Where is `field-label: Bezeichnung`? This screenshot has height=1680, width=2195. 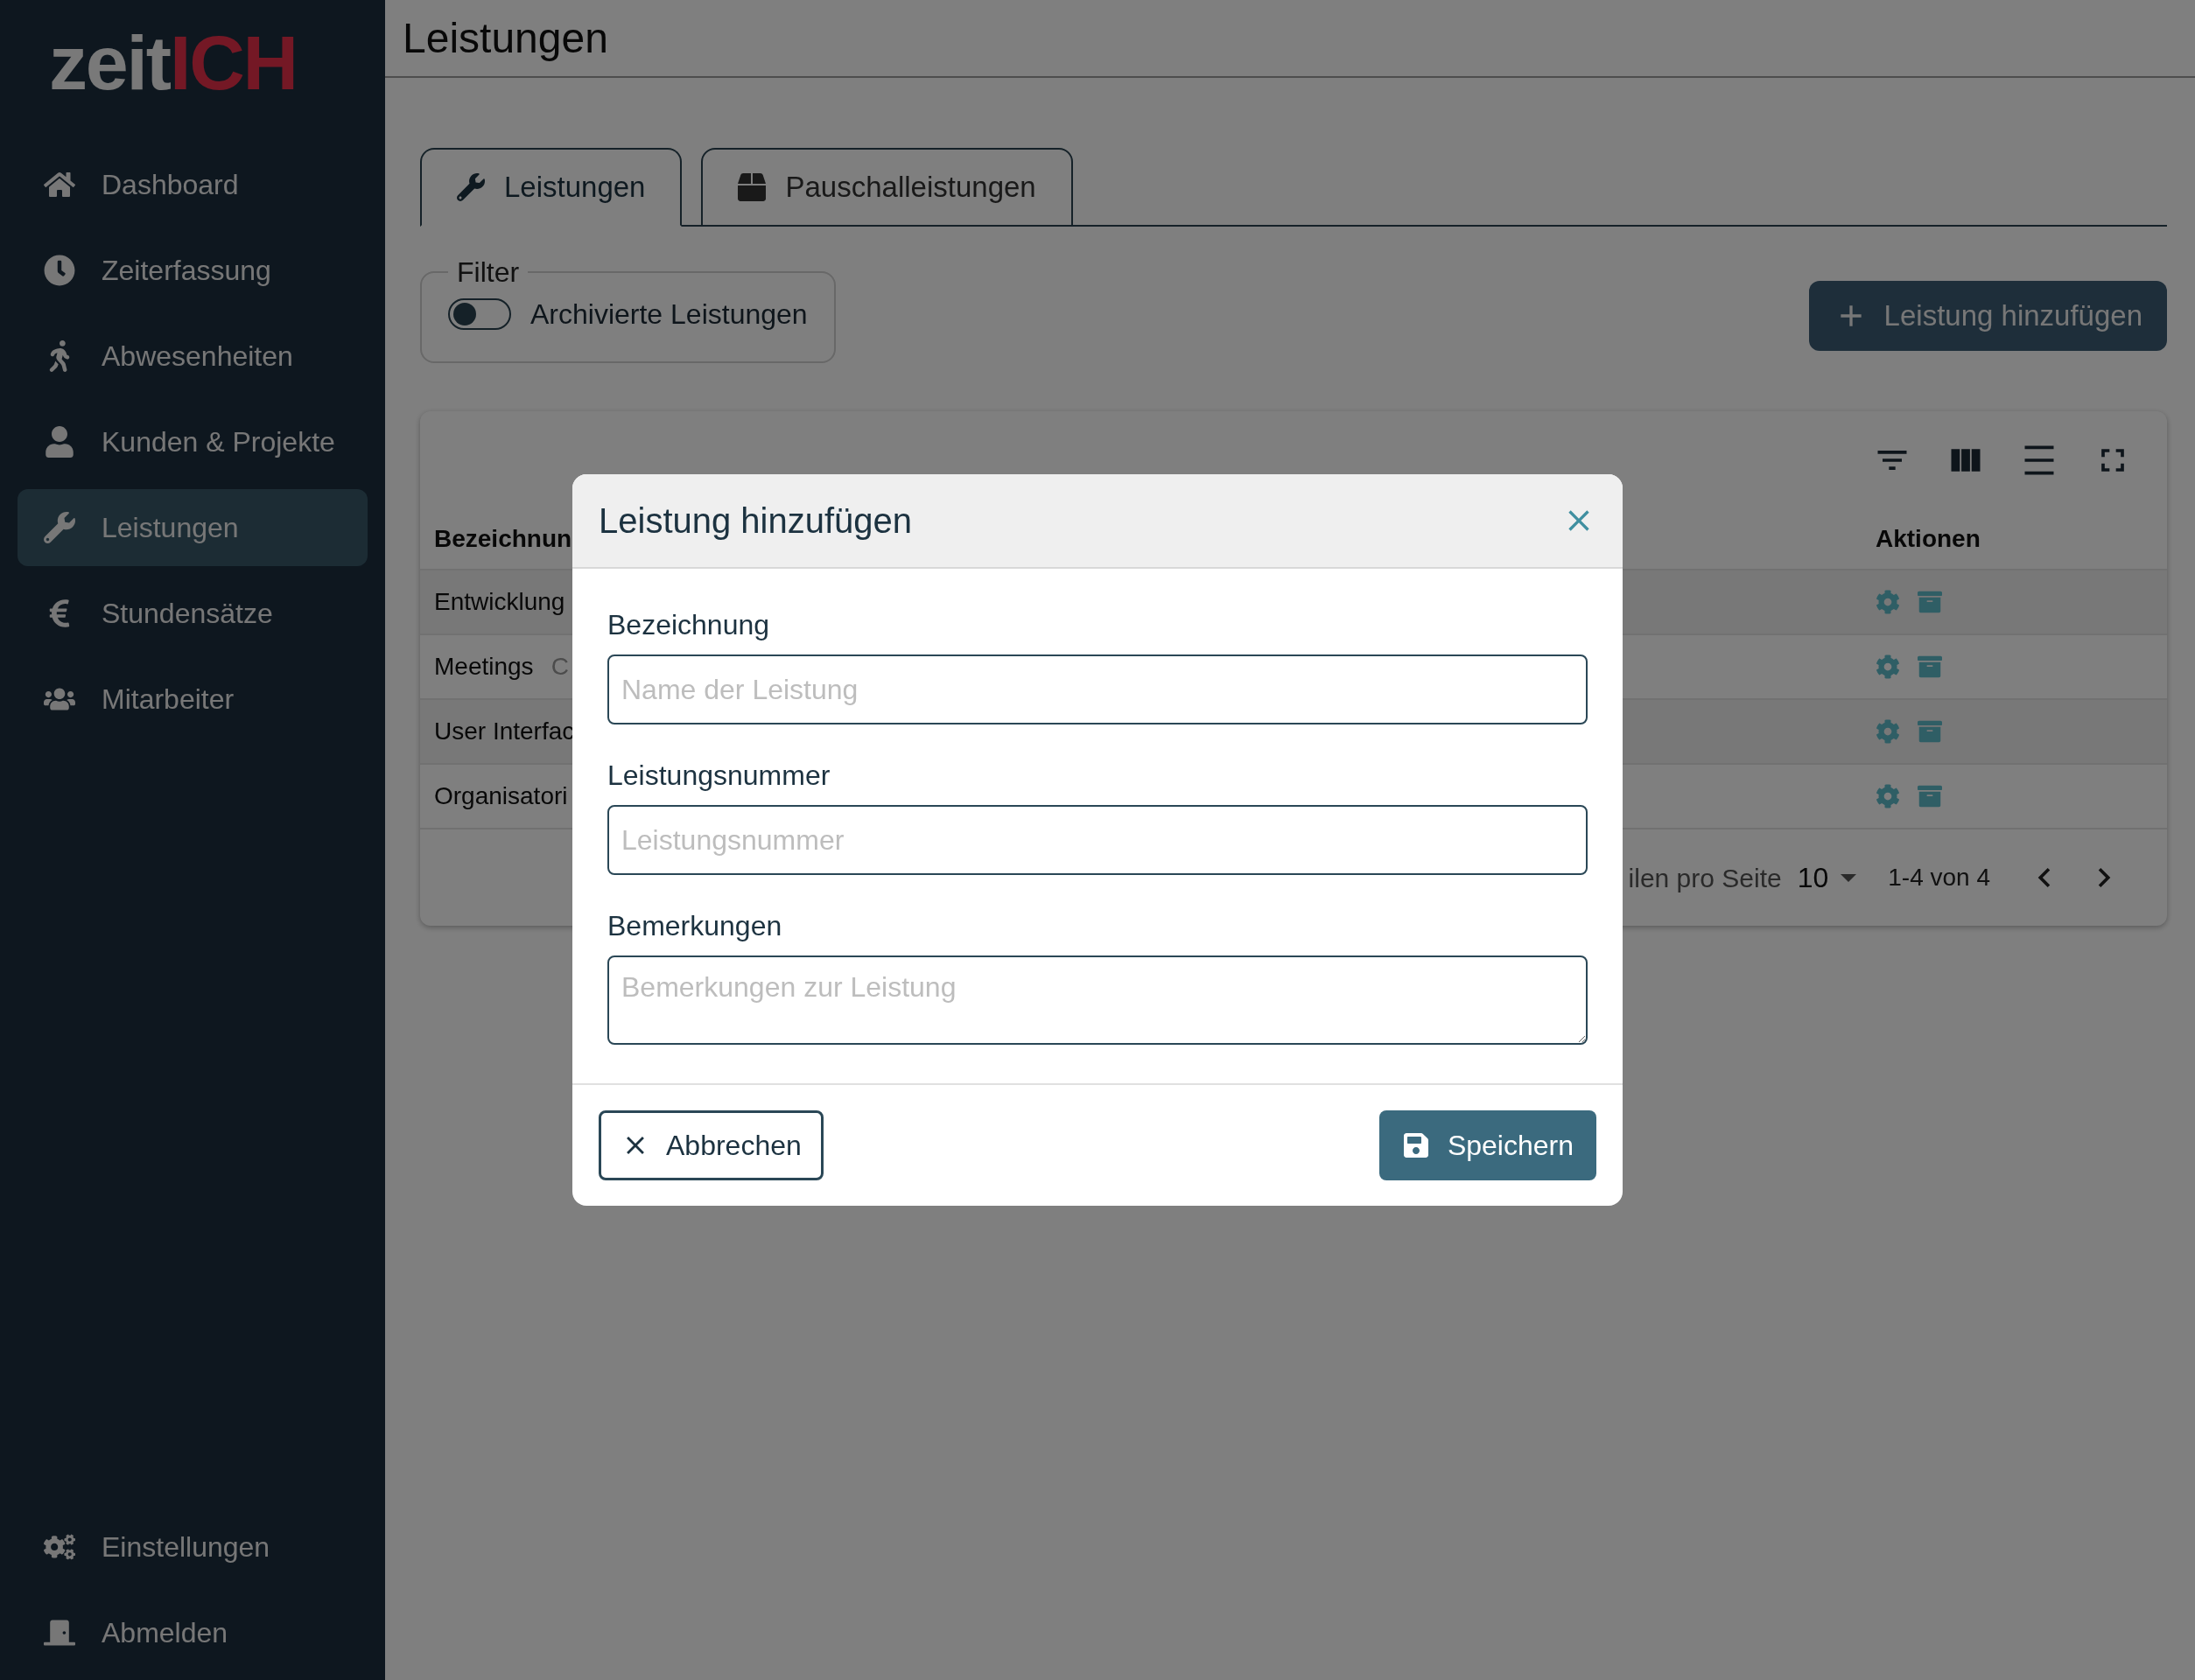 field-label: Bezeichnung is located at coordinates (689, 625).